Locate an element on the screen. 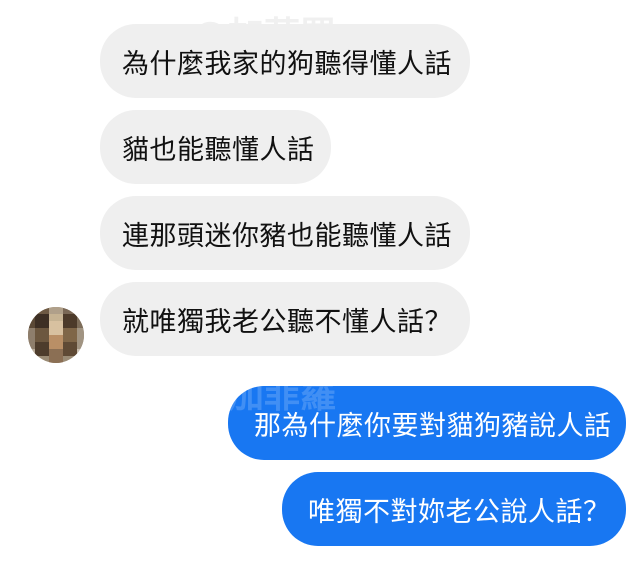 The image size is (640, 561). message-bubble-outgoing: 唯獨不對妳老公說人話？ is located at coordinates (454, 509).